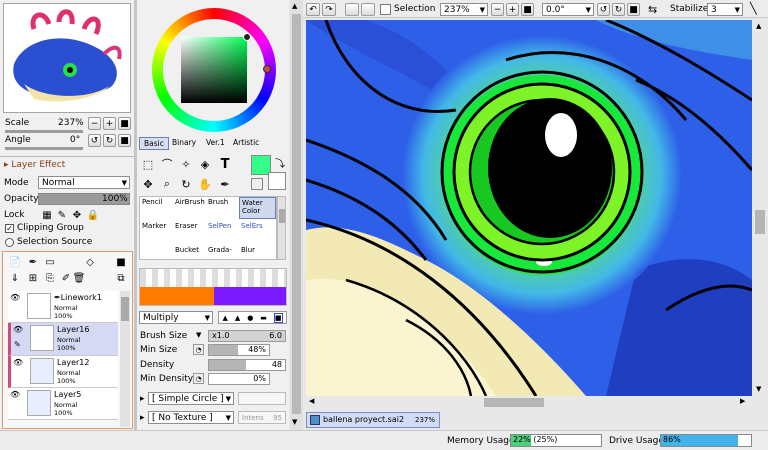 This screenshot has width=768, height=450. Describe the element at coordinates (93, 215) in the screenshot. I see `lock-all-icon: 🔒` at that location.